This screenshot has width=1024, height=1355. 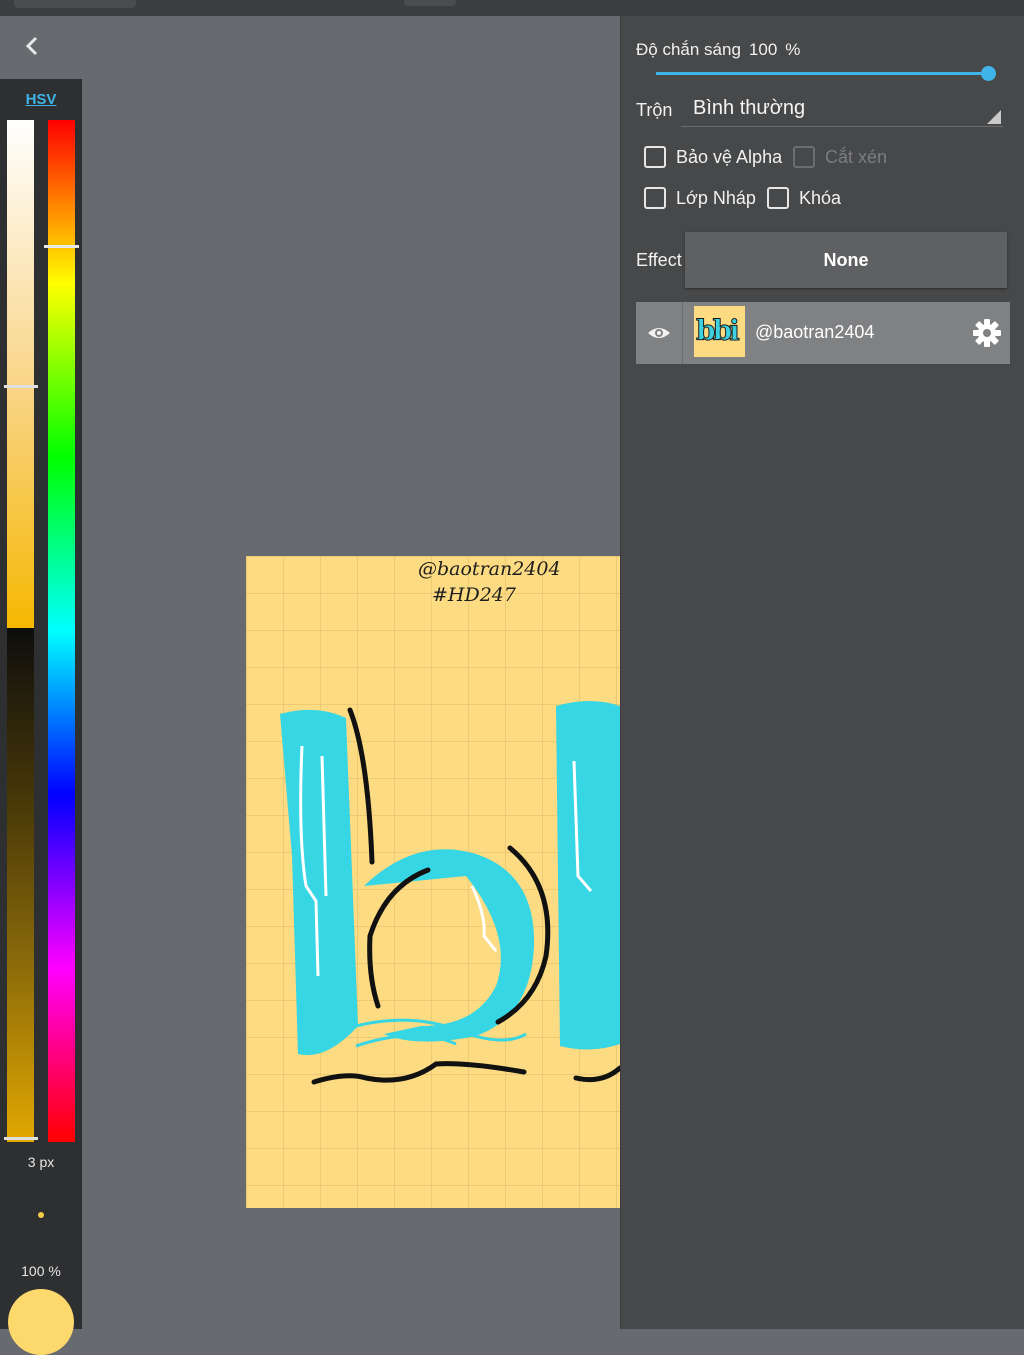 I want to click on lock-checkbox: Khóa, so click(x=804, y=198).